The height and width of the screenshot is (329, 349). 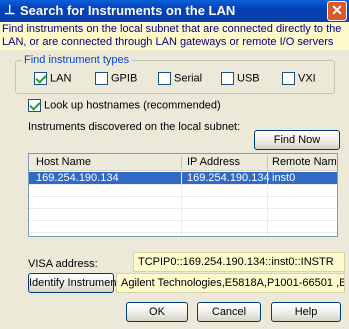 I want to click on table-header: Host Name IP Address Remote Name, so click(x=183, y=162).